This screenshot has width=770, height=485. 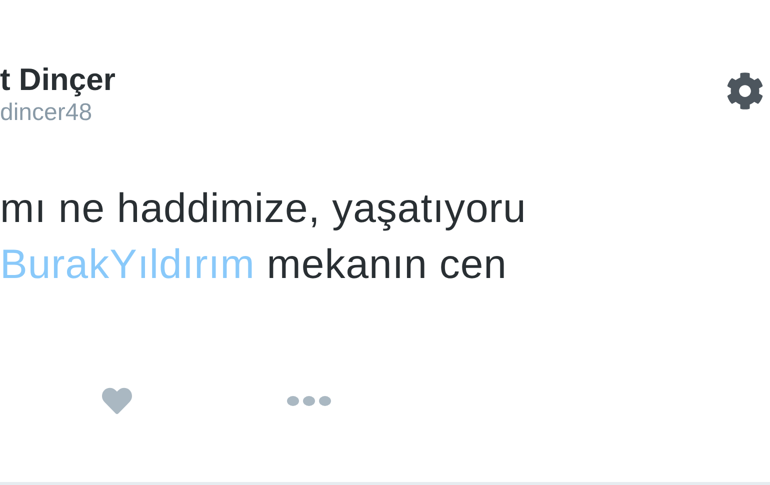 What do you see at coordinates (309, 401) in the screenshot?
I see `more-icon` at bounding box center [309, 401].